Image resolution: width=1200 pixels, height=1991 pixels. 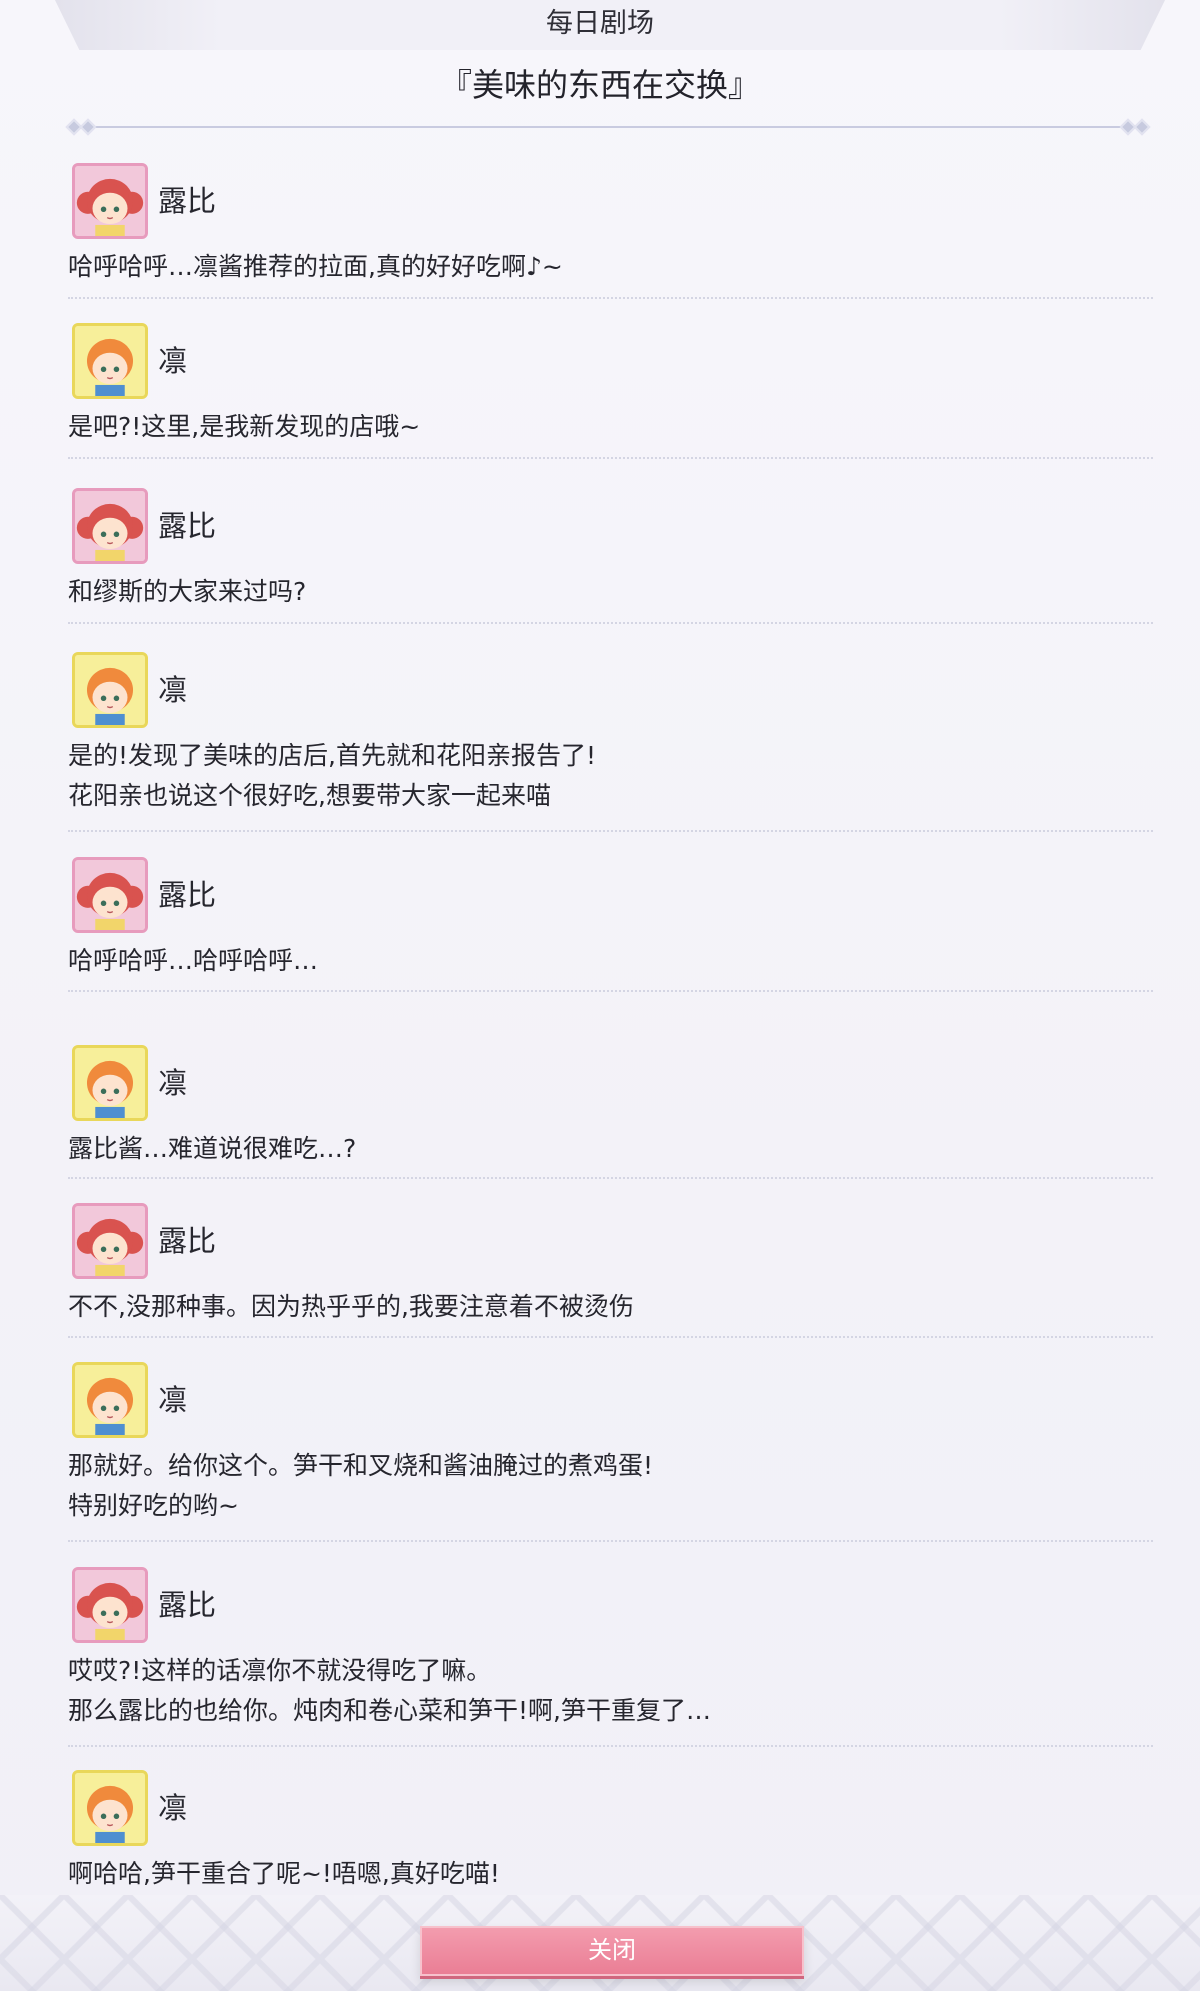 I want to click on dialog-line: 那就好。给你这个。笋干和叉烧和酱油腌过的煮鸡蛋!, so click(x=361, y=1465).